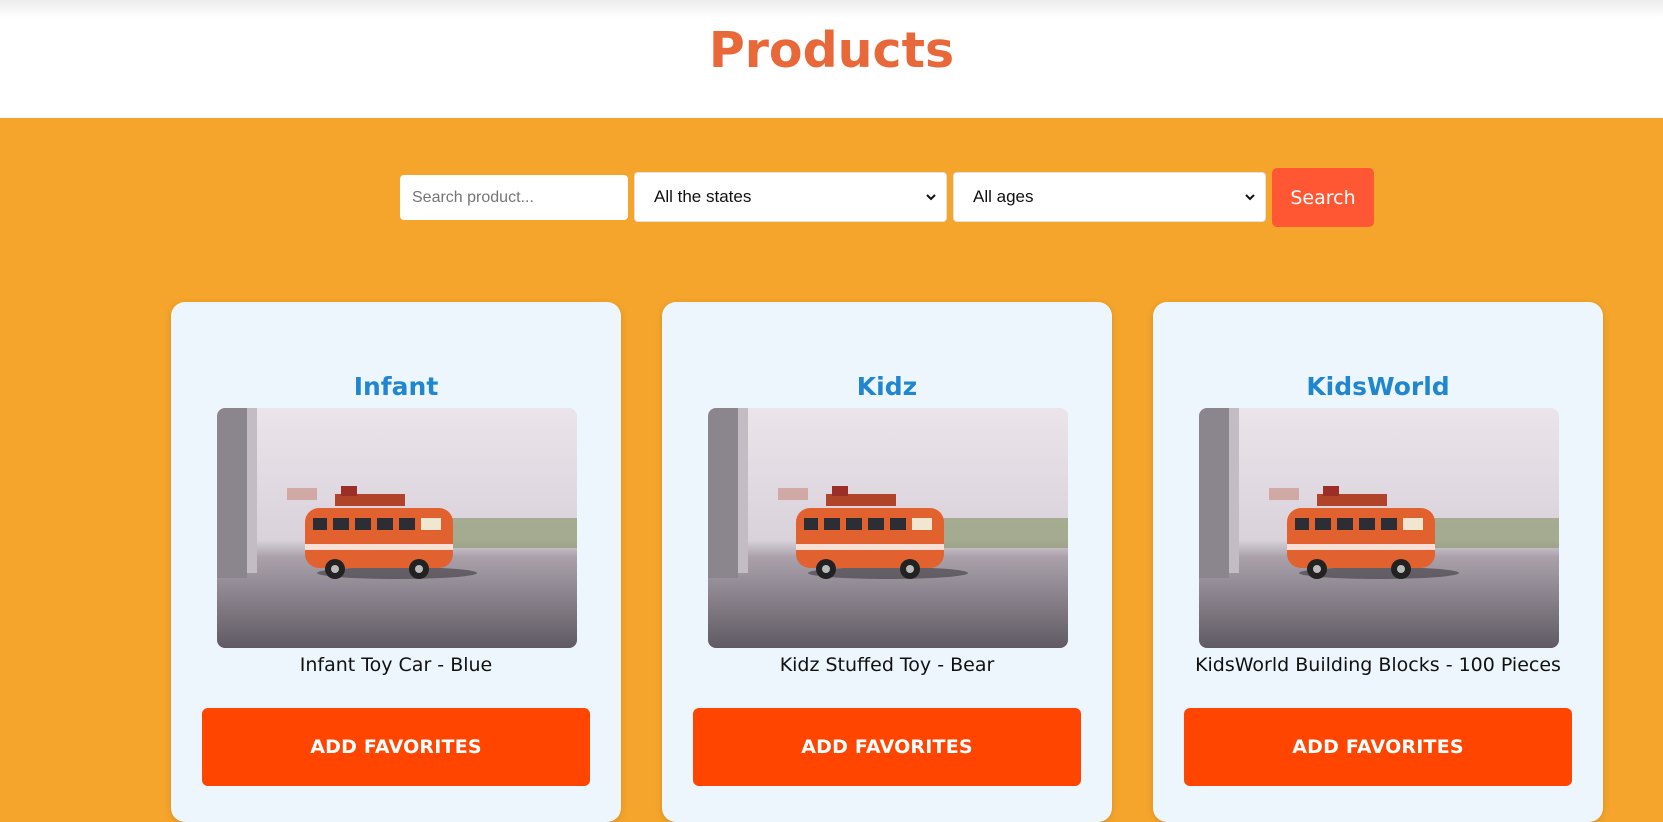 This screenshot has width=1663, height=822. I want to click on product-name: KidsWorld Building Blocks - 100 Pieces, so click(1378, 665).